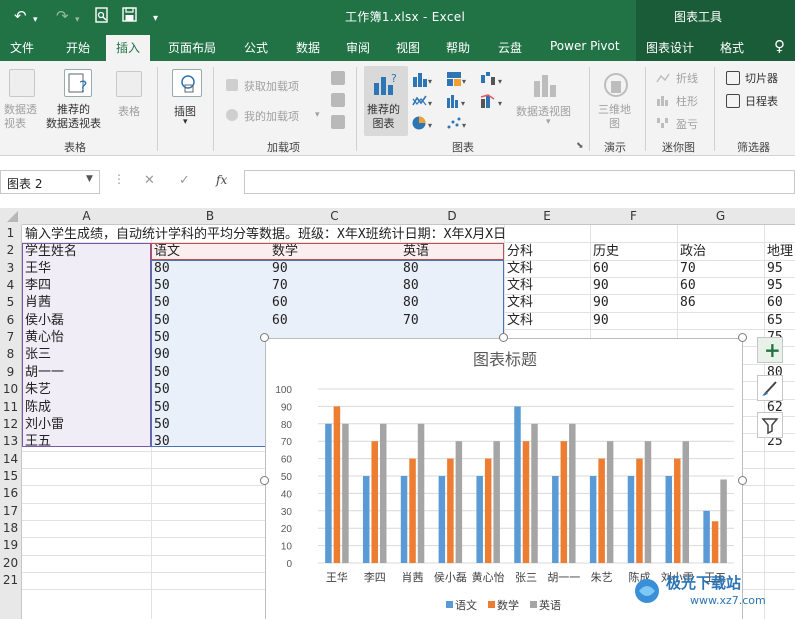 Image resolution: width=795 pixels, height=619 pixels. Describe the element at coordinates (423, 79) in the screenshot. I see `column-chart-icon: ▾` at that location.